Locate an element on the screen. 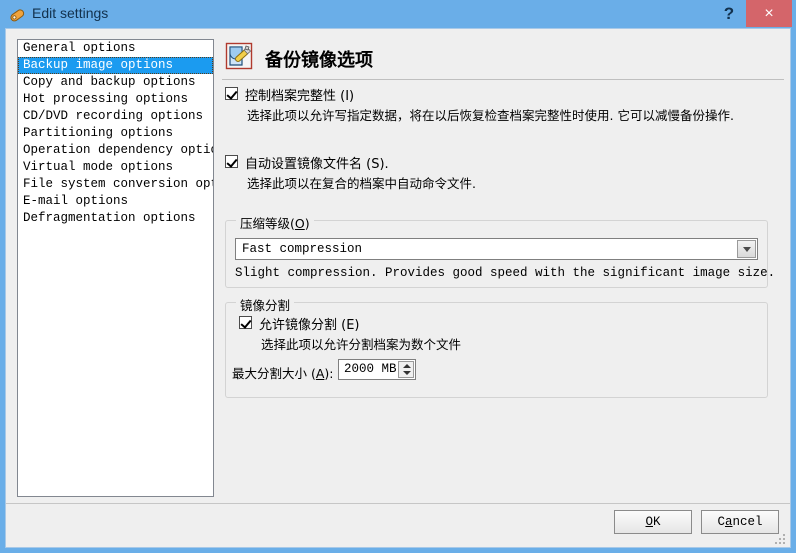 Image resolution: width=796 pixels, height=553 pixels. header-divider is located at coordinates (503, 79).